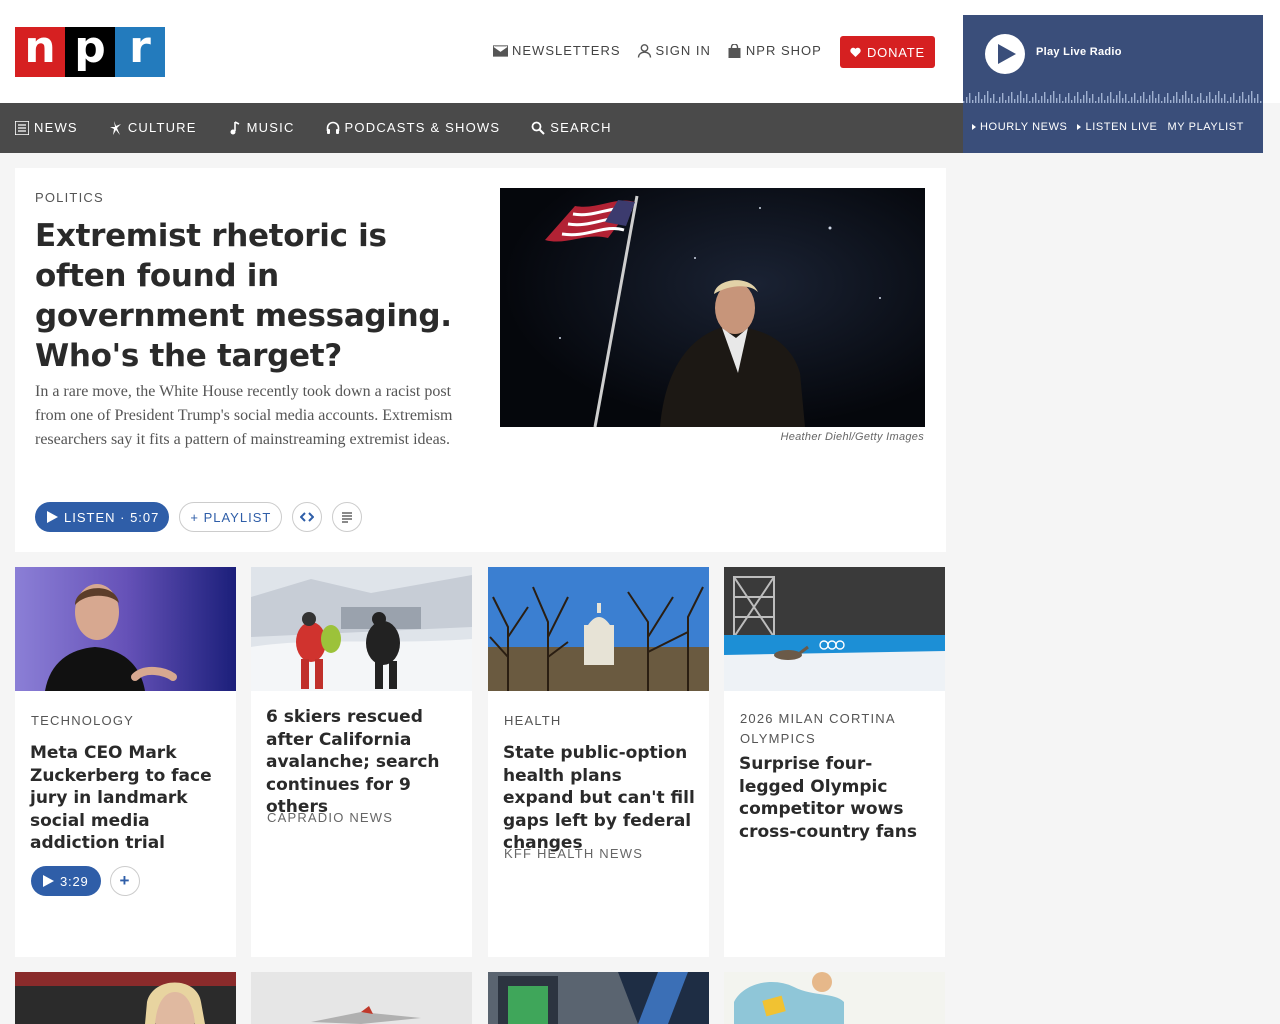 This screenshot has height=1024, width=1280. Describe the element at coordinates (713, 311) in the screenshot. I see `flag-and-speaker-photo` at that location.